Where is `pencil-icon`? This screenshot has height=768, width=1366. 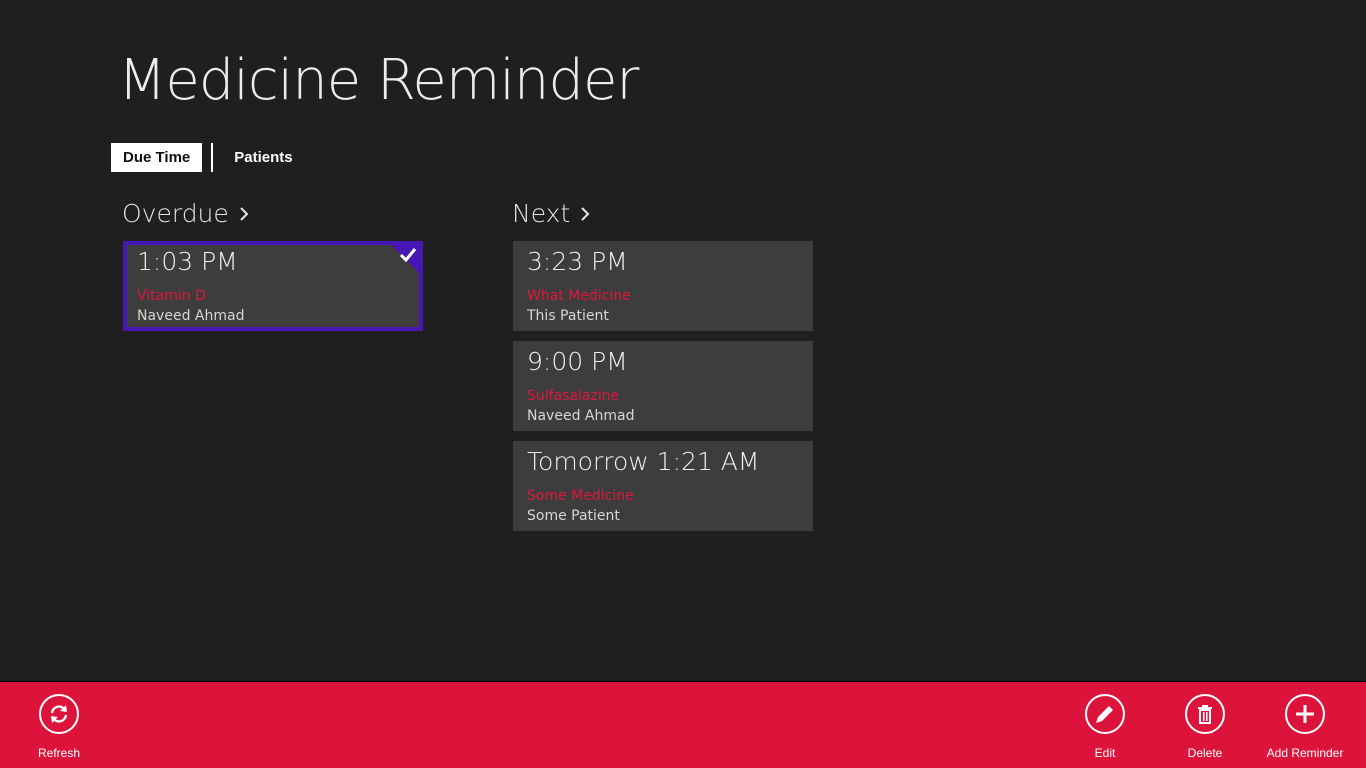
pencil-icon is located at coordinates (1104, 714).